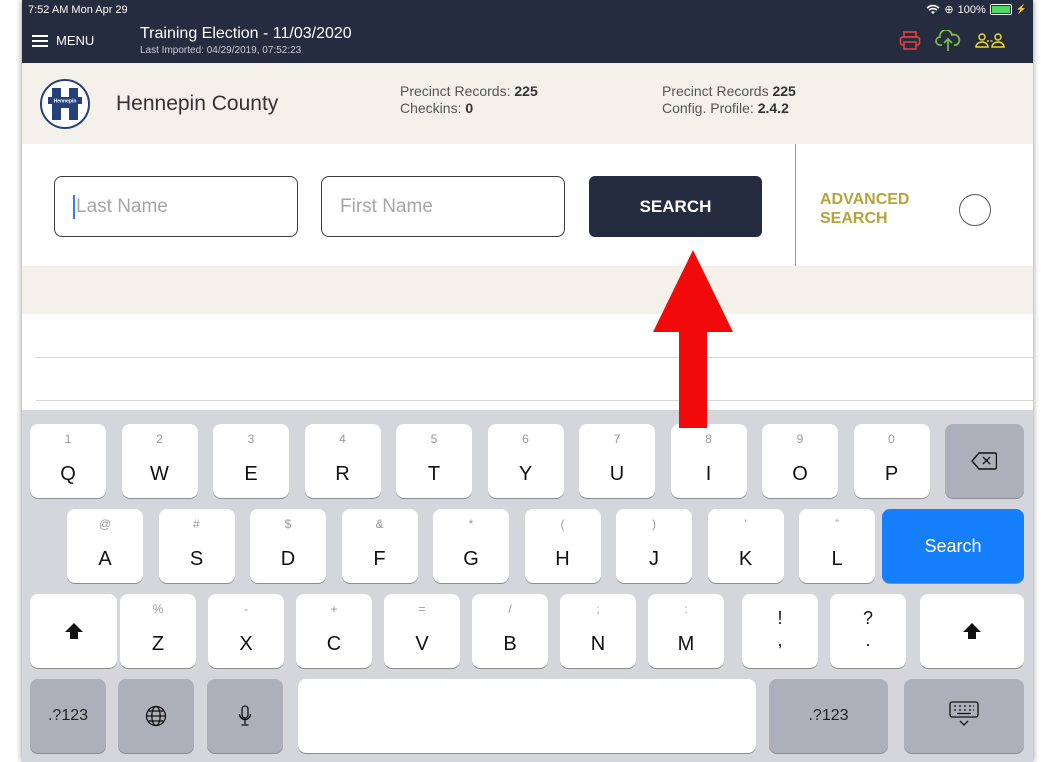 The width and height of the screenshot is (1043, 762). What do you see at coordinates (156, 716) in the screenshot?
I see `globe-key` at bounding box center [156, 716].